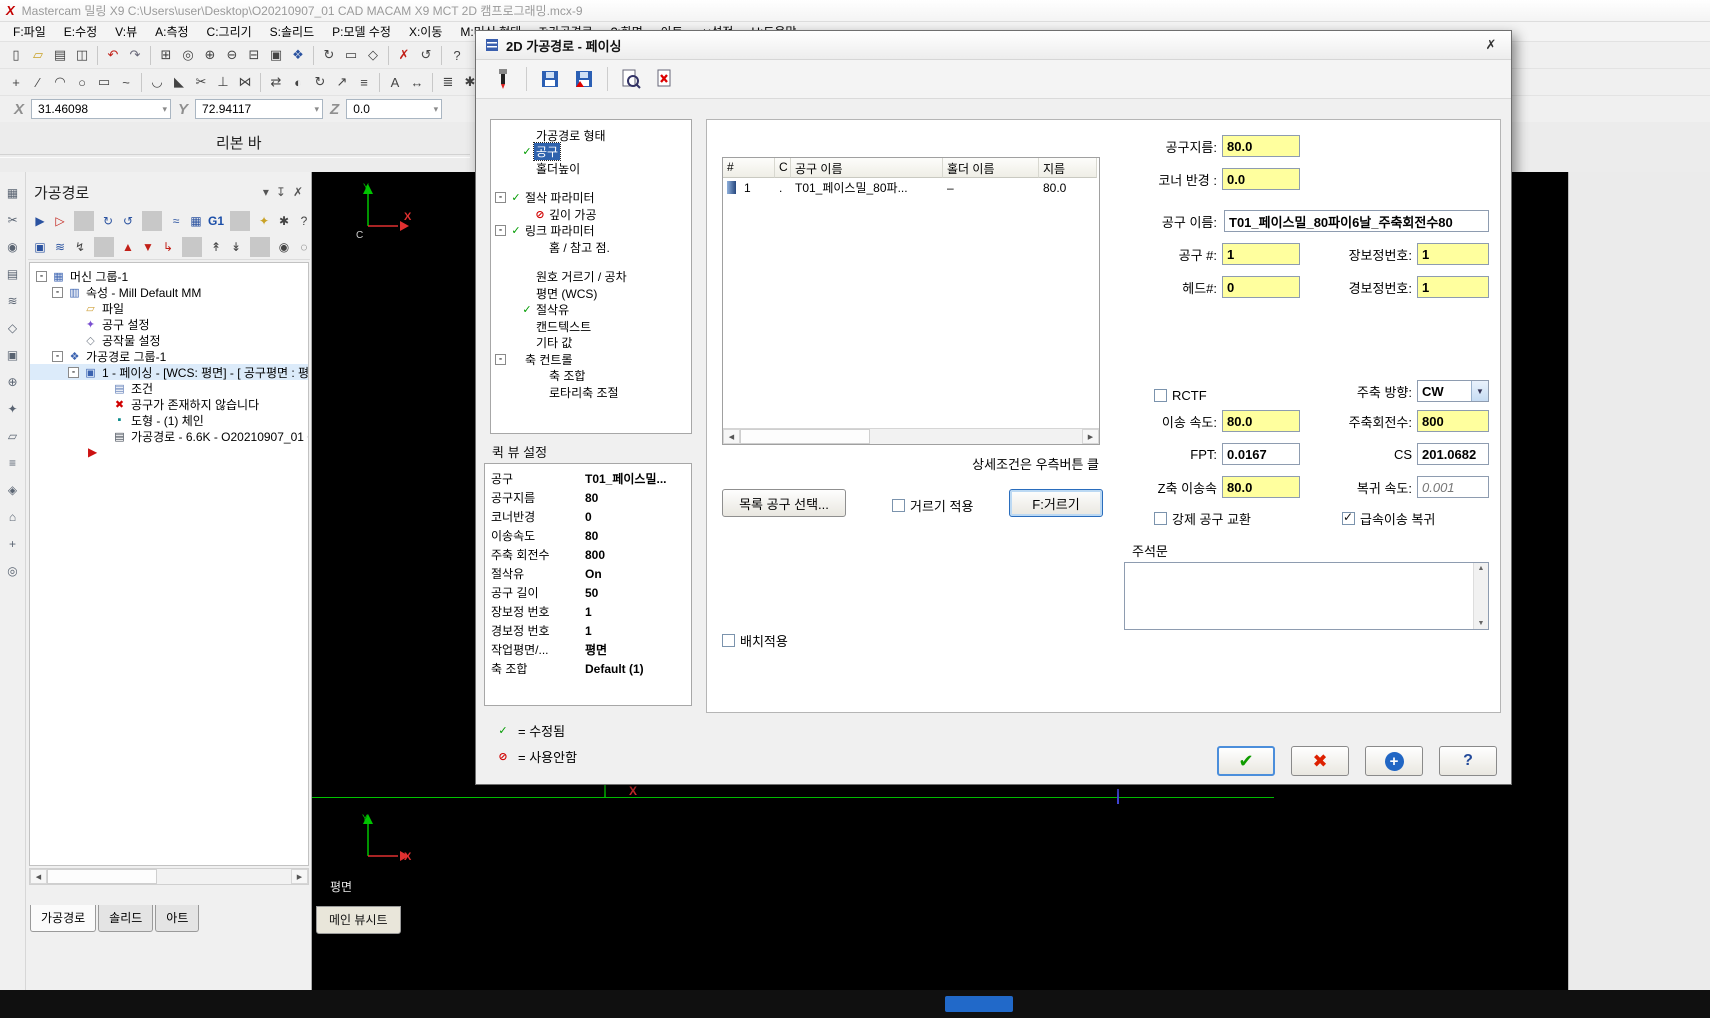 The image size is (1710, 1018). Describe the element at coordinates (169, 276) in the screenshot. I see `operations-tree-item: - ▦ 머신 그룹-1` at that location.